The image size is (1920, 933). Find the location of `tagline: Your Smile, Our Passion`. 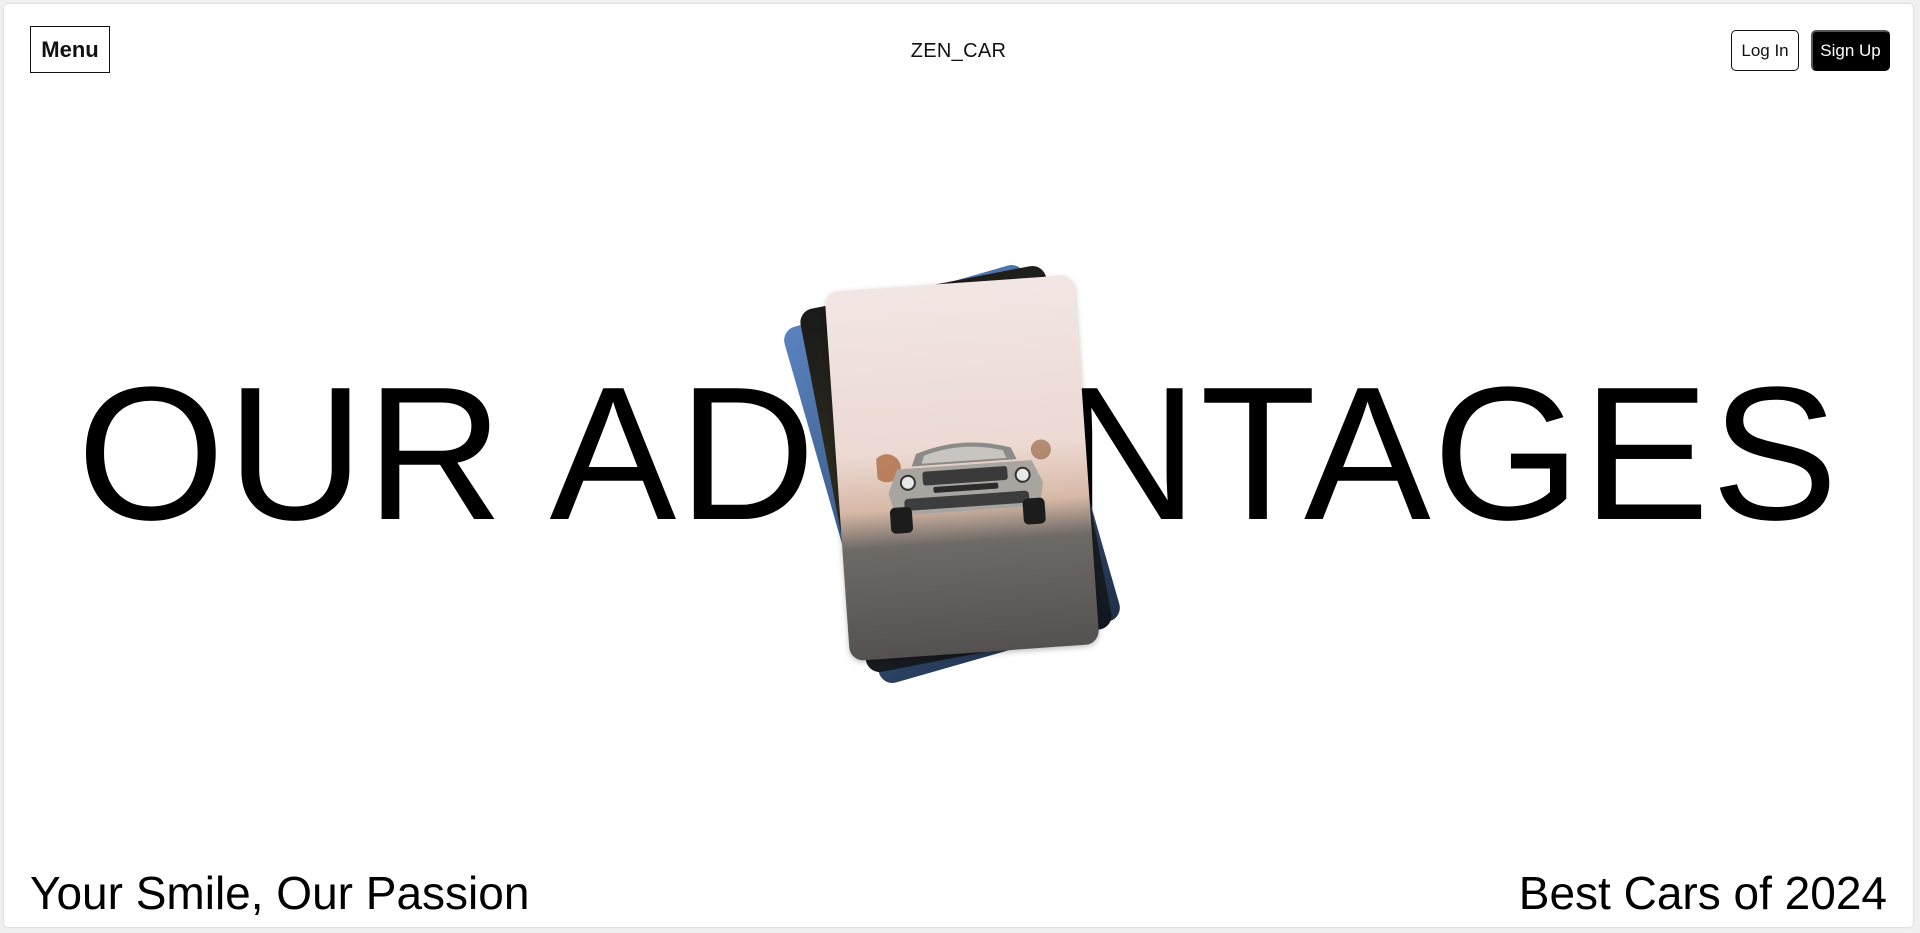

tagline: Your Smile, Our Passion is located at coordinates (280, 893).